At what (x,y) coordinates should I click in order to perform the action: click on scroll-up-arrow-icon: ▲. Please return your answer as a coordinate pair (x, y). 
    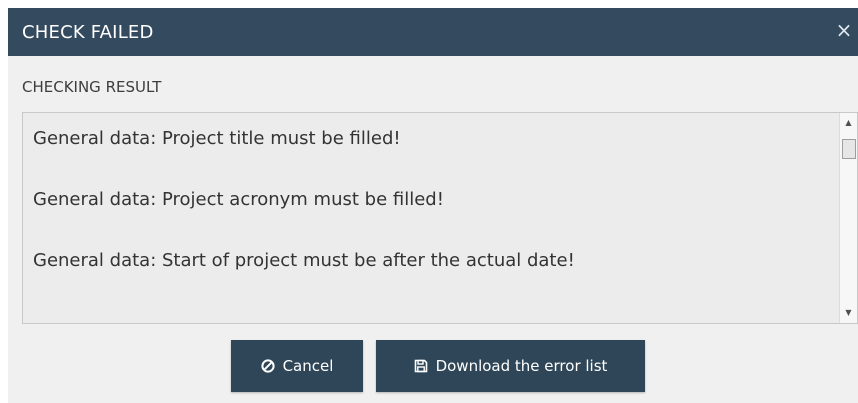
    Looking at the image, I should click on (848, 123).